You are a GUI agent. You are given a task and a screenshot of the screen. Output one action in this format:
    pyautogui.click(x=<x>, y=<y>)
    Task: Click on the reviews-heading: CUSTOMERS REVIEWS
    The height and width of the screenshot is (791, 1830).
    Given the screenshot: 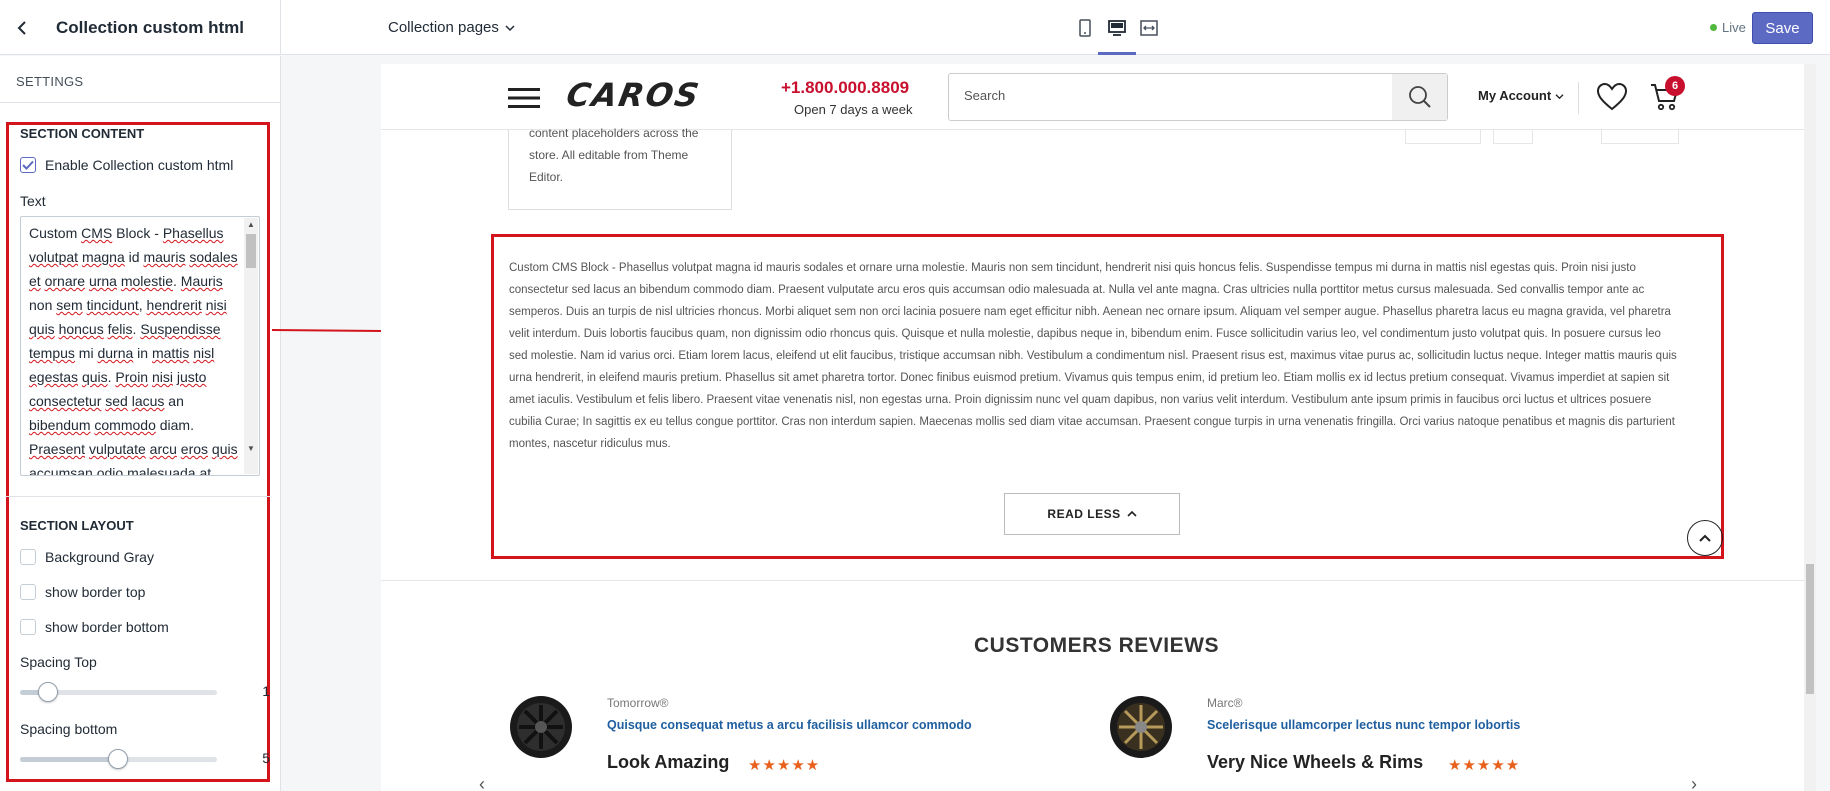 What is the action you would take?
    pyautogui.click(x=1096, y=645)
    